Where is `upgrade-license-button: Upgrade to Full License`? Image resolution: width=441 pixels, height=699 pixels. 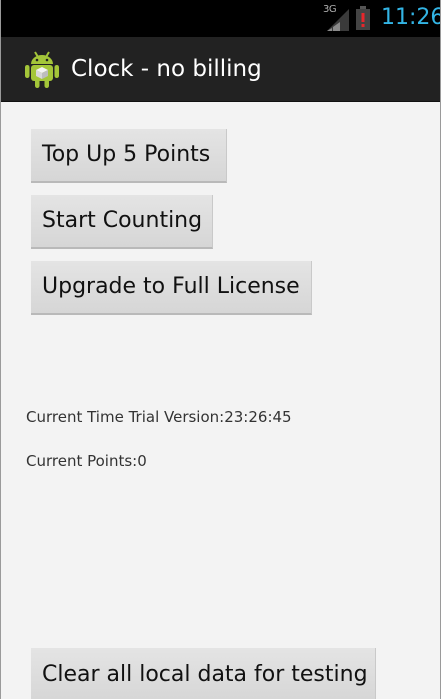 upgrade-license-button: Upgrade to Full License is located at coordinates (171, 288).